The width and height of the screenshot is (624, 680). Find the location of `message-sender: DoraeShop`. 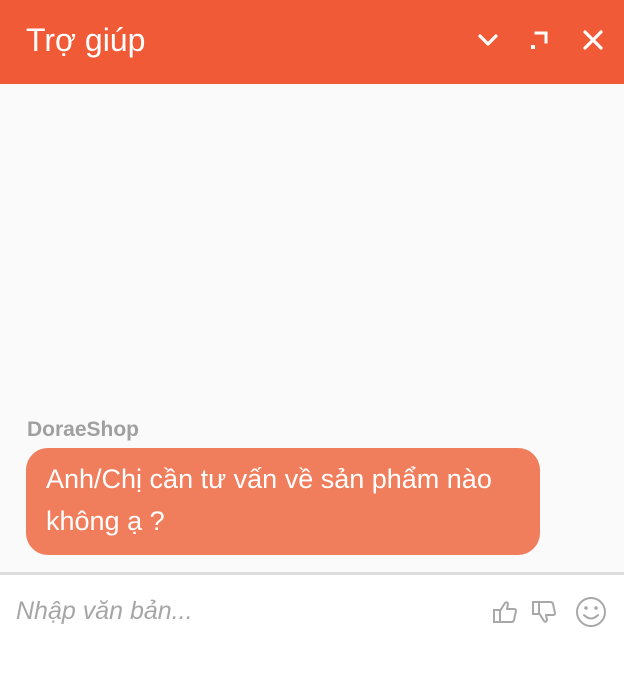

message-sender: DoraeShop is located at coordinates (83, 429).